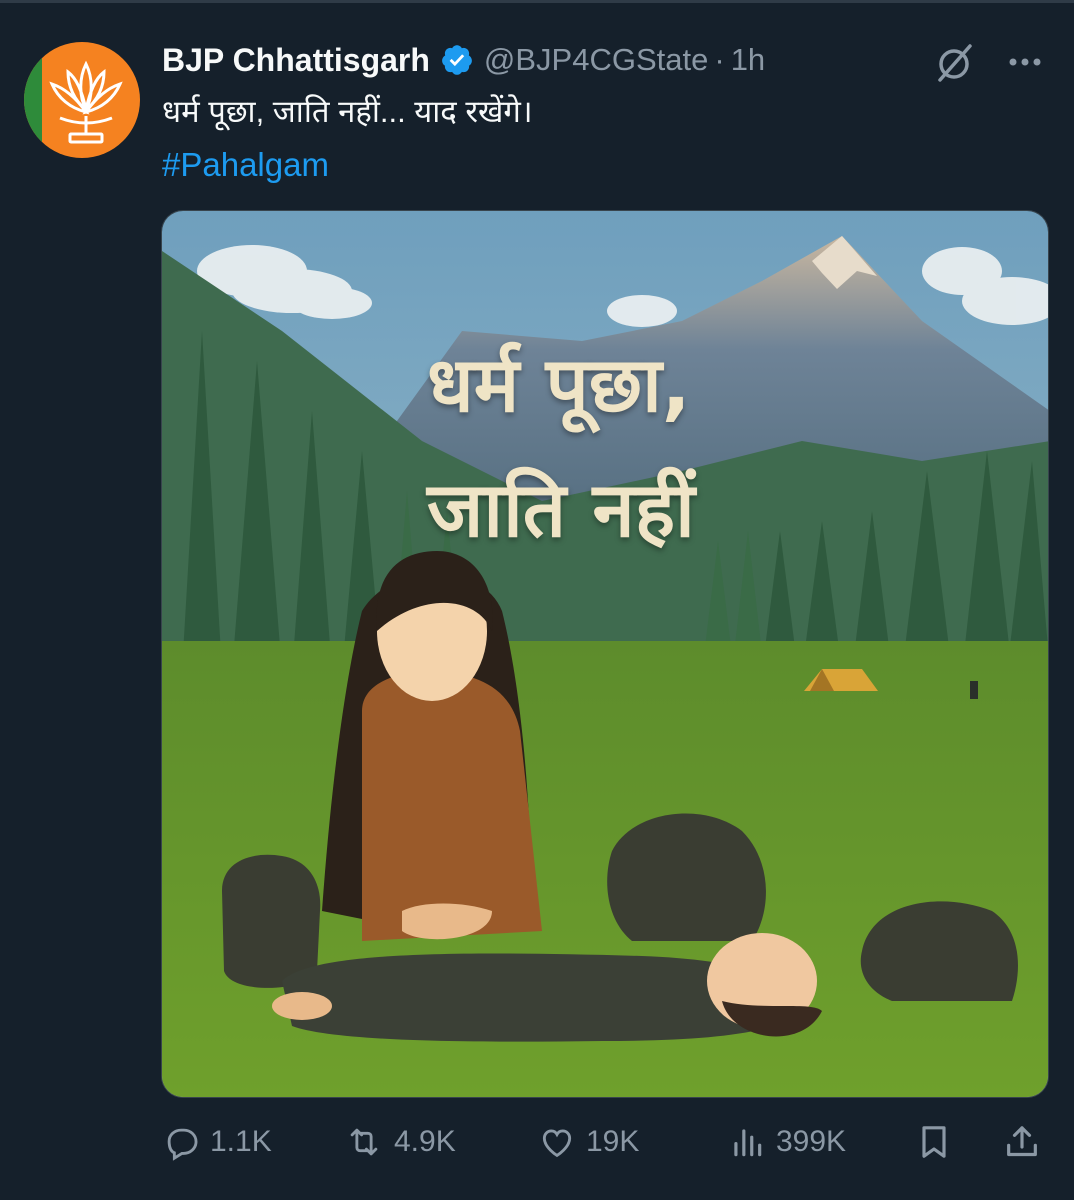 This screenshot has height=1200, width=1074. I want to click on reply-icon, so click(182, 1144).